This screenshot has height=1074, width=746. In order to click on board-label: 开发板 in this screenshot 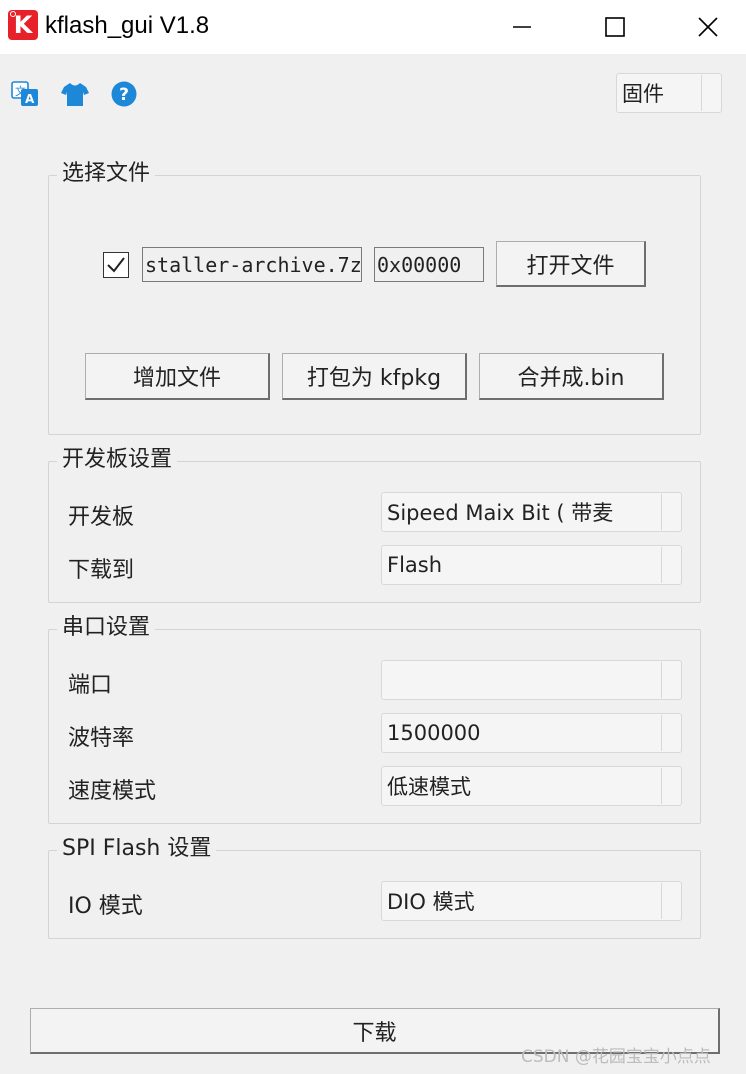, I will do `click(101, 517)`.